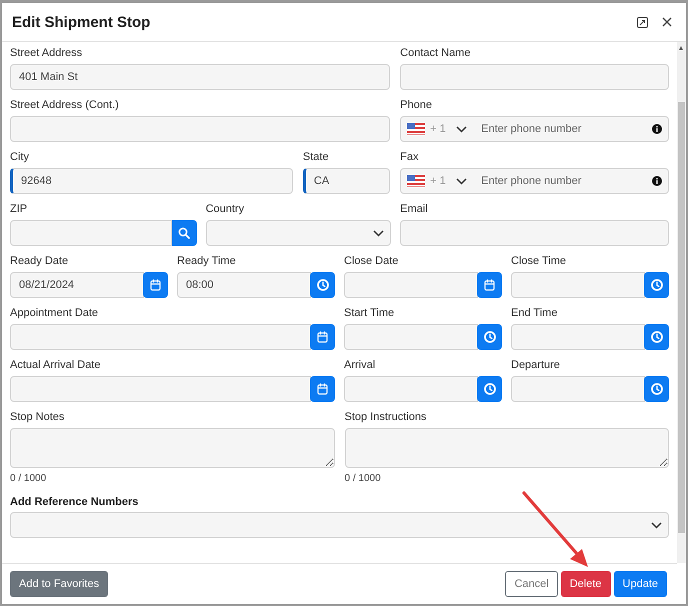 The height and width of the screenshot is (606, 688). Describe the element at coordinates (59, 584) in the screenshot. I see `favorites-button: Add to Favorites` at that location.